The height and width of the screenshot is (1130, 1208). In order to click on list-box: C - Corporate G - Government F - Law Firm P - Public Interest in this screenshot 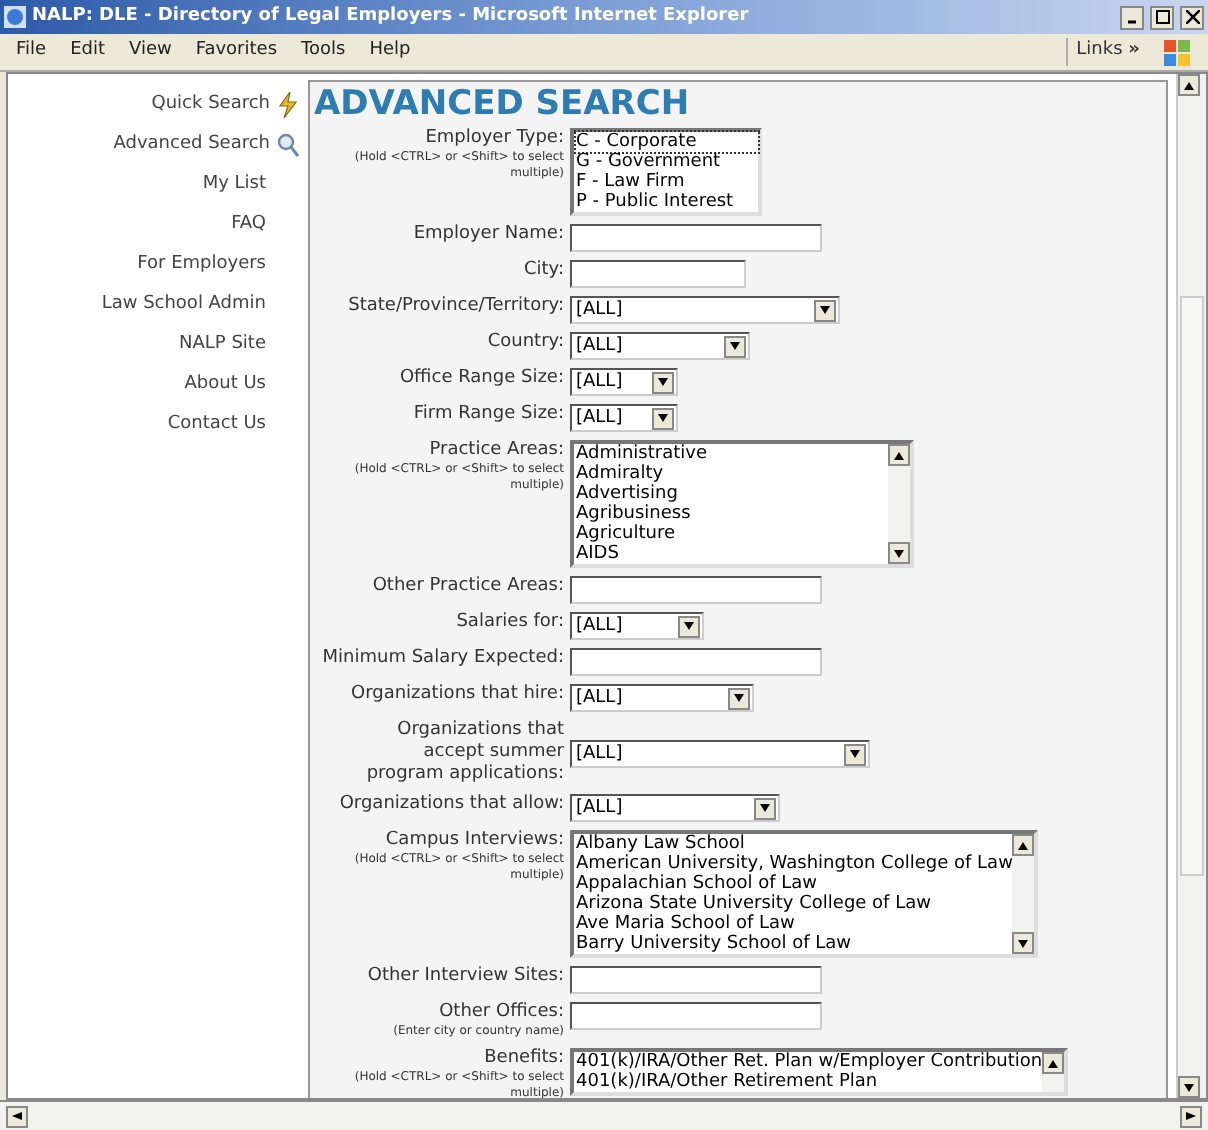, I will do `click(666, 172)`.